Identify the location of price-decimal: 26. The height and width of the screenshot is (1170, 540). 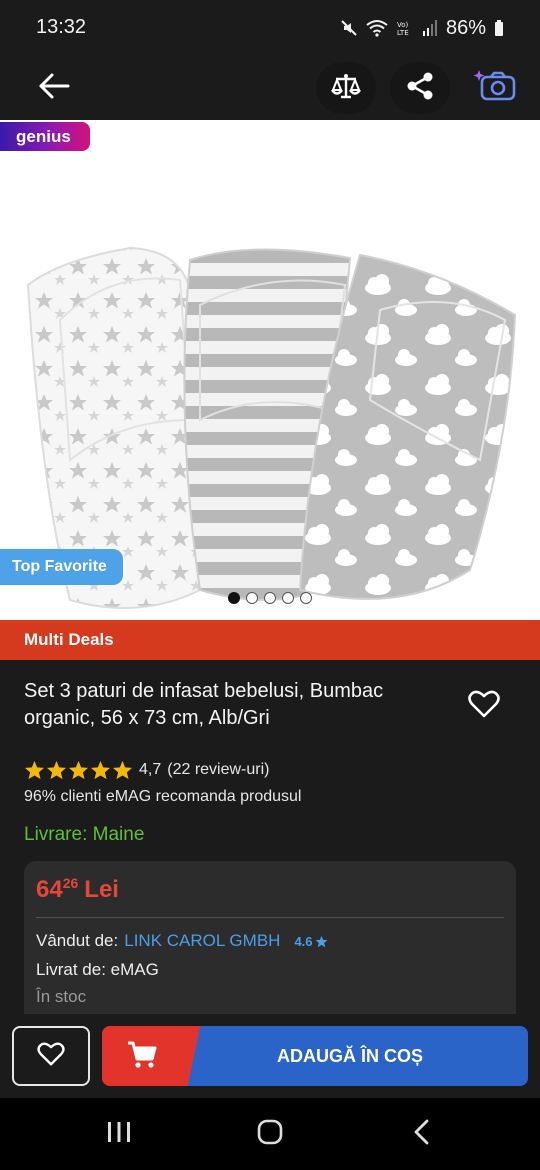
(70, 883).